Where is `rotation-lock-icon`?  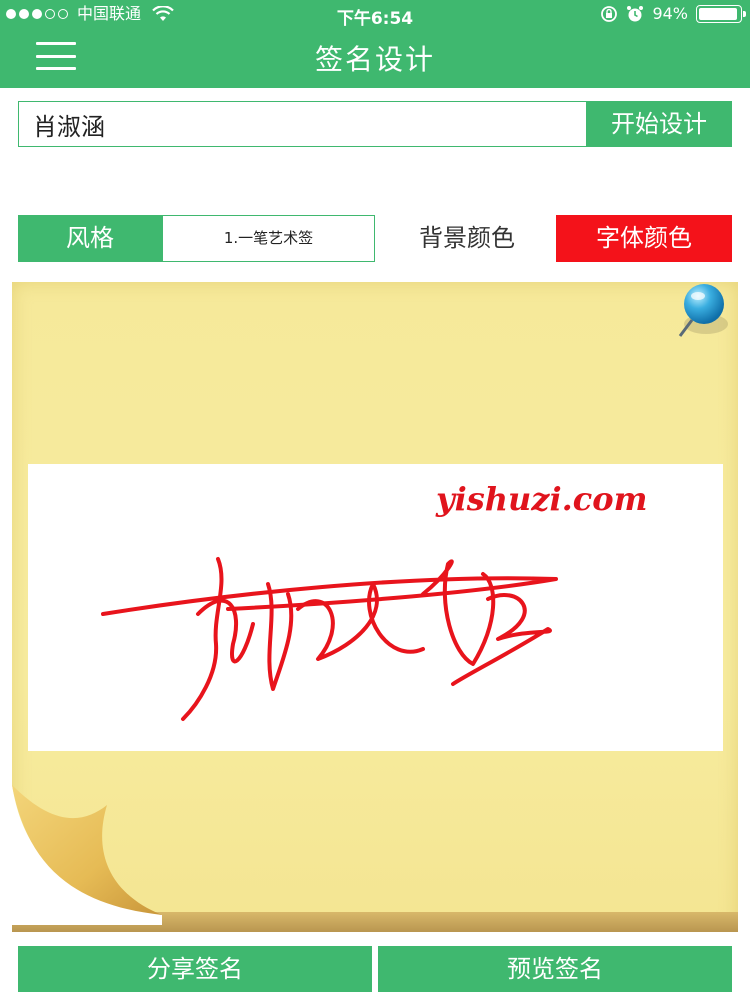 rotation-lock-icon is located at coordinates (609, 13).